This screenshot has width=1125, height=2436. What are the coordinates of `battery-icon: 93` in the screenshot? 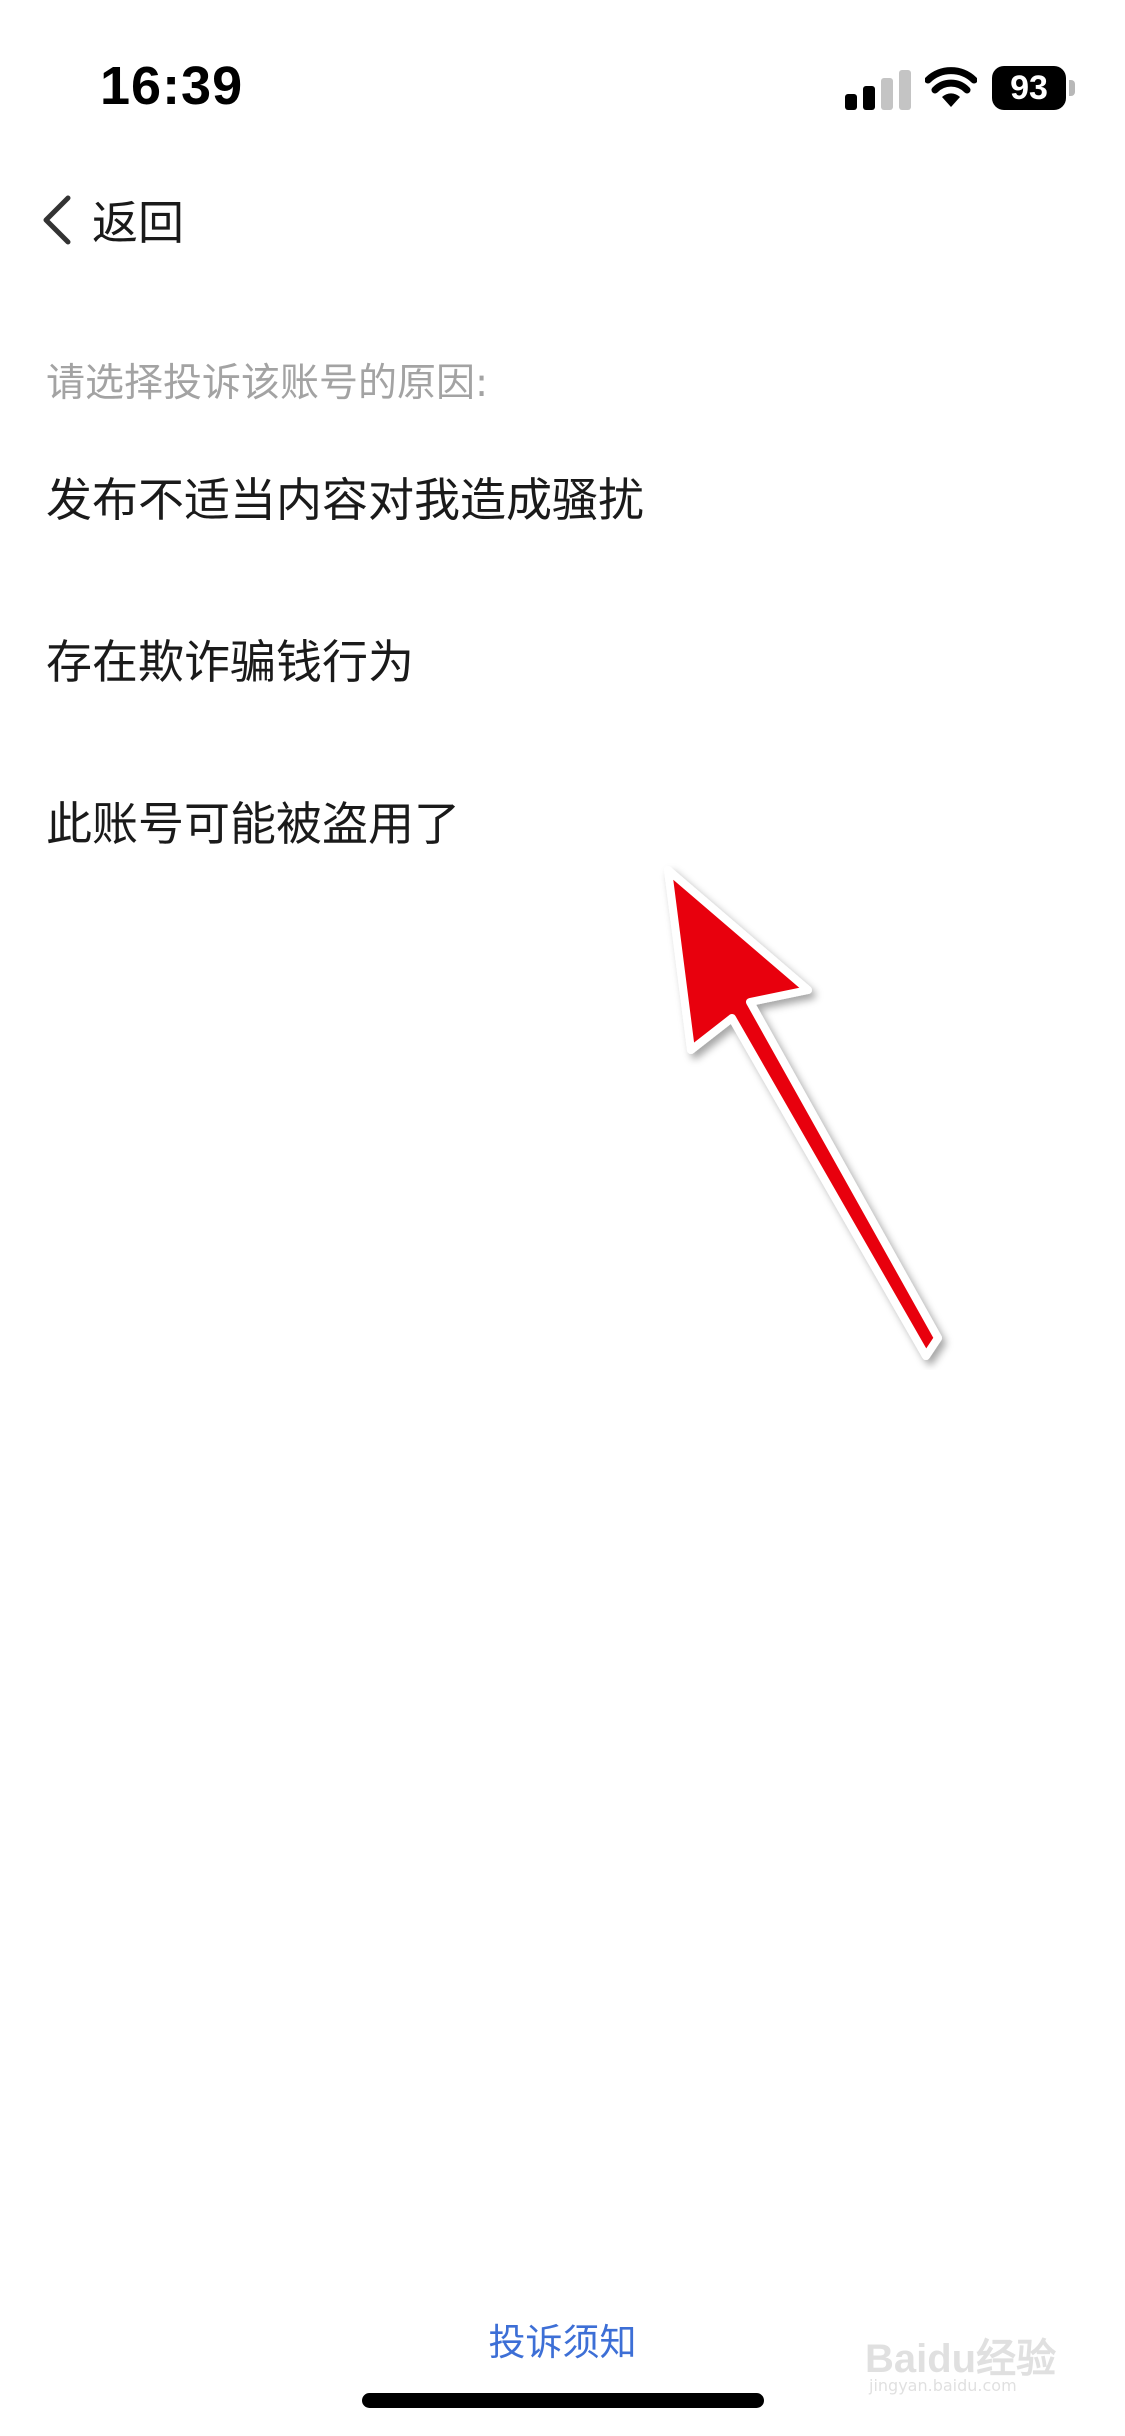 It's located at (1034, 88).